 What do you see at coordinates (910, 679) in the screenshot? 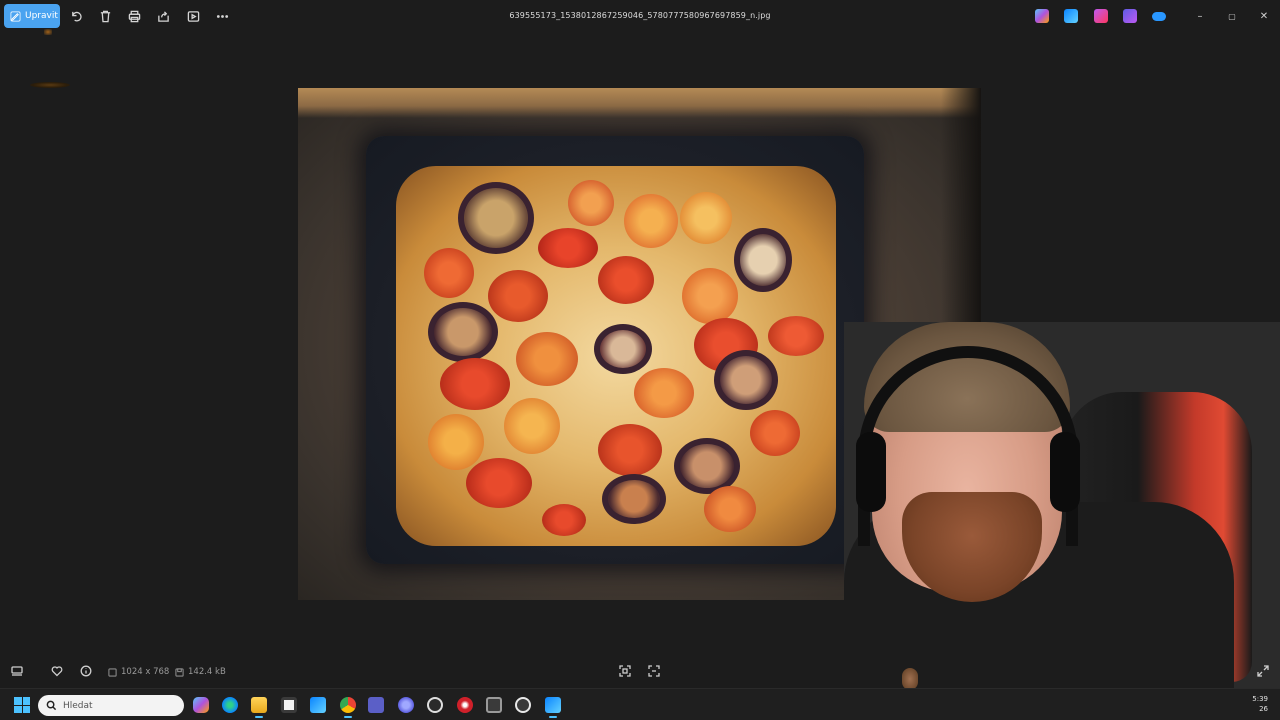
I see `shirt-pin` at bounding box center [910, 679].